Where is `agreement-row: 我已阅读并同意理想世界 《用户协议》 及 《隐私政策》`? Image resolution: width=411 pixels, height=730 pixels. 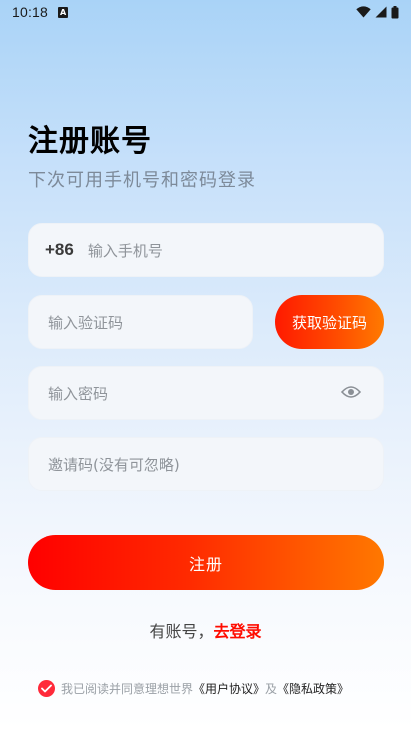 agreement-row: 我已阅读并同意理想世界 《用户协议》 及 《隐私政策》 is located at coordinates (193, 688).